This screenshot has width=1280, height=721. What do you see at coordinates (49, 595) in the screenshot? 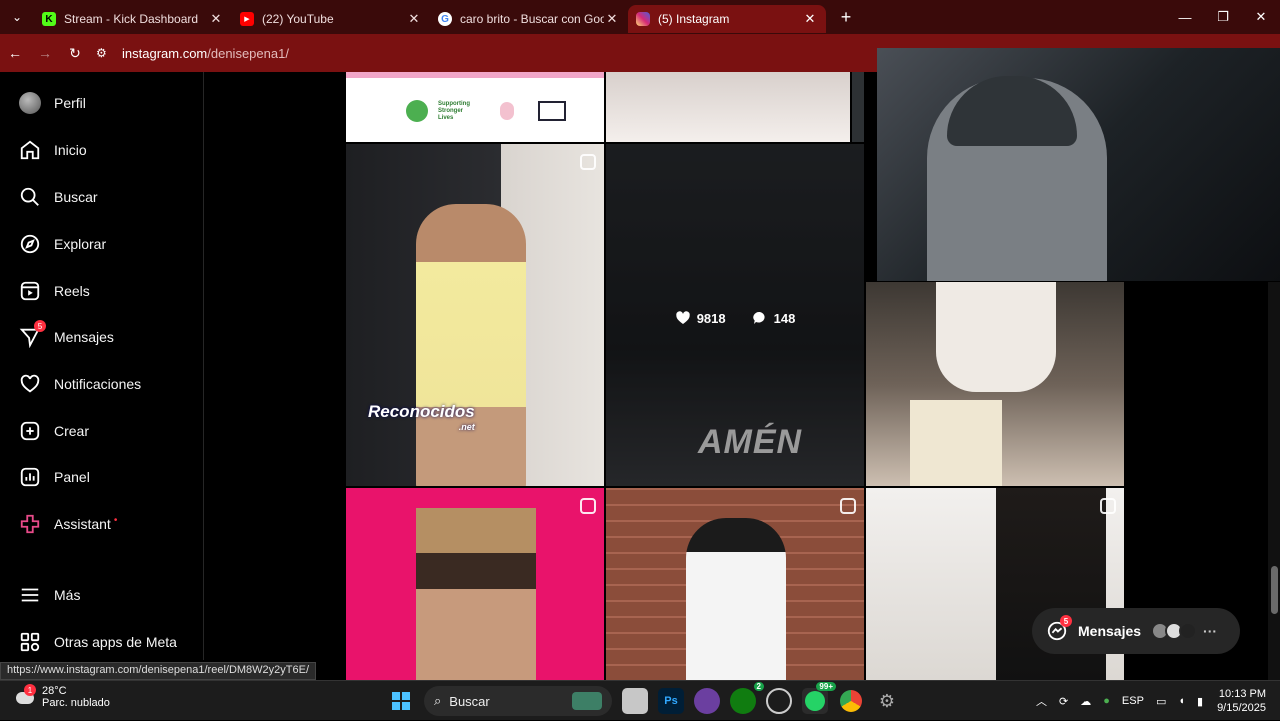
I see `sidebar-item-mas: Más` at bounding box center [49, 595].